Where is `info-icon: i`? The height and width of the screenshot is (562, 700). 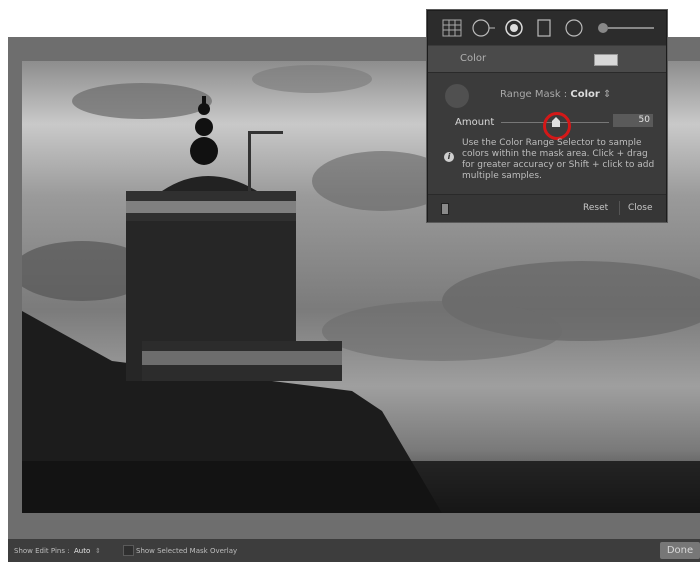 info-icon: i is located at coordinates (449, 157).